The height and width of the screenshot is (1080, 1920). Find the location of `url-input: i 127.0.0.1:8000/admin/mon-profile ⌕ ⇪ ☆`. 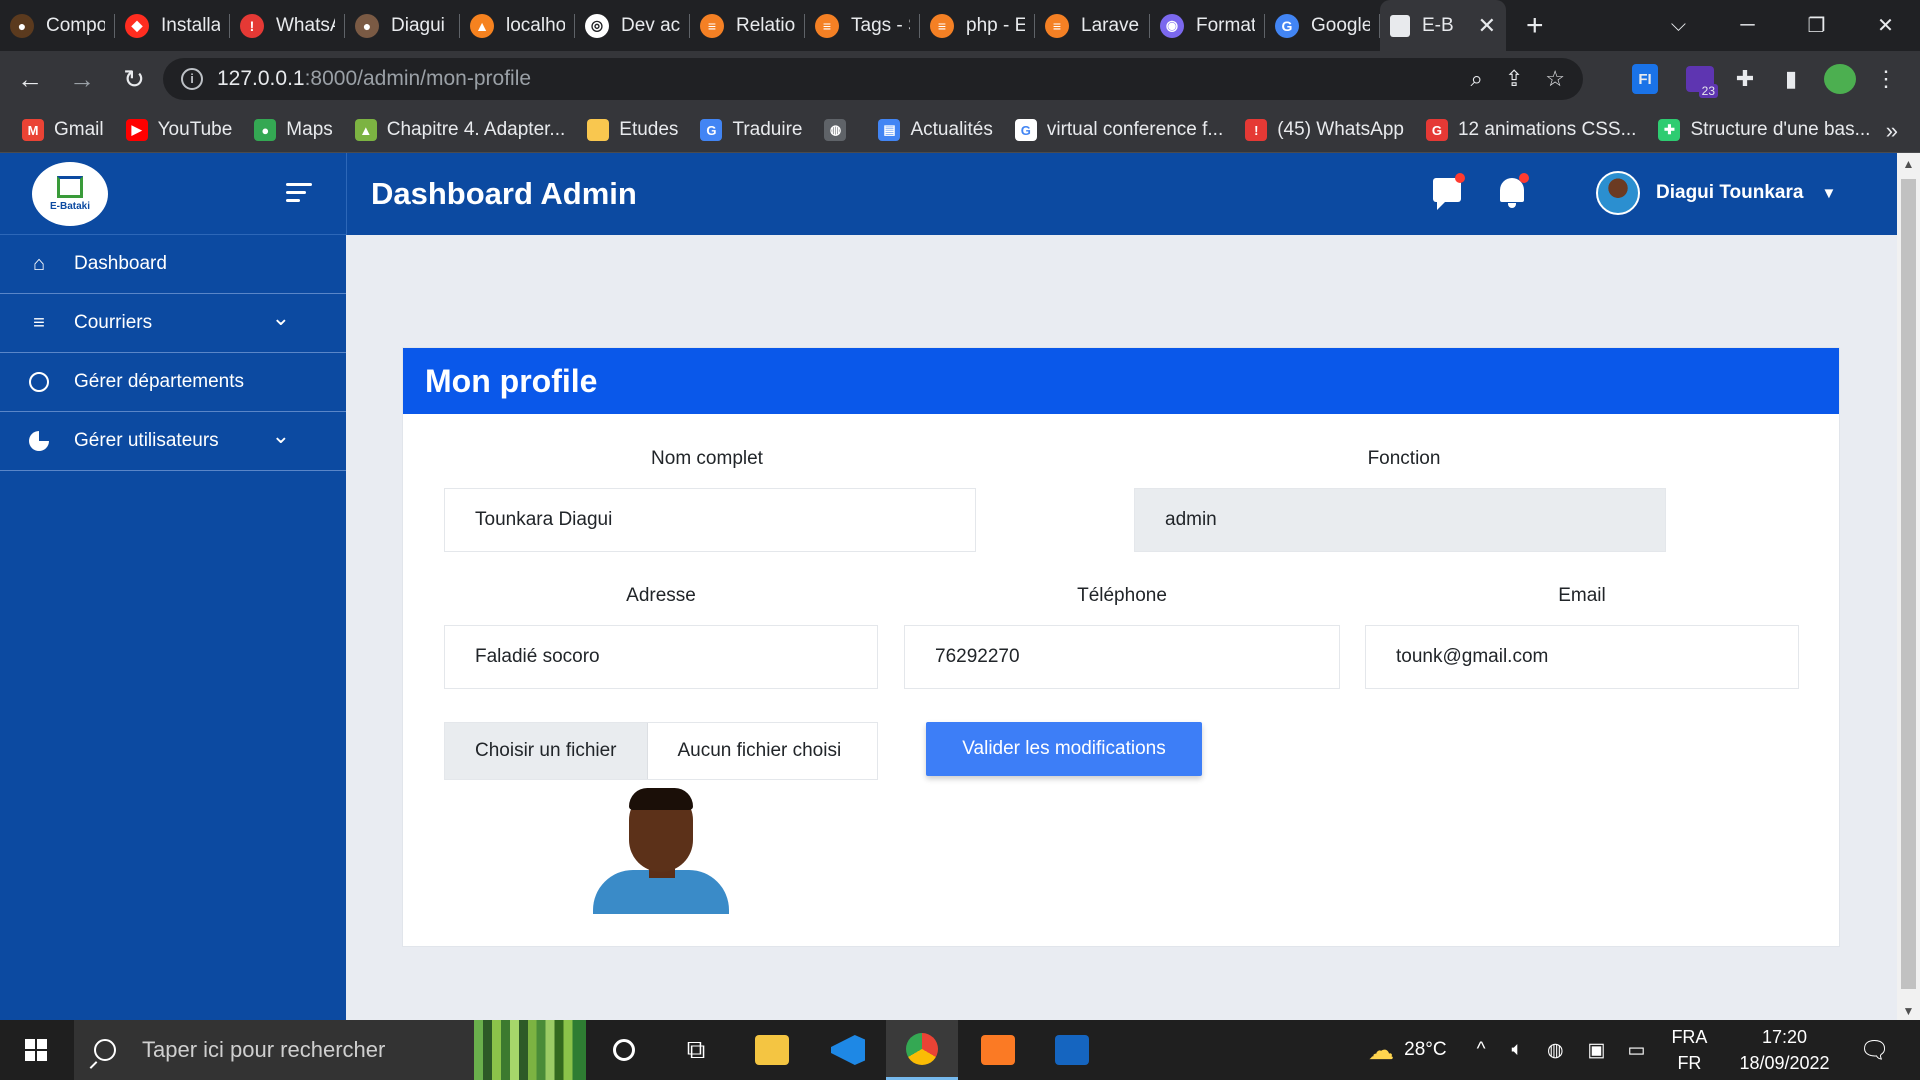

url-input: i 127.0.0.1:8000/admin/mon-profile ⌕ ⇪ ☆ is located at coordinates (873, 79).